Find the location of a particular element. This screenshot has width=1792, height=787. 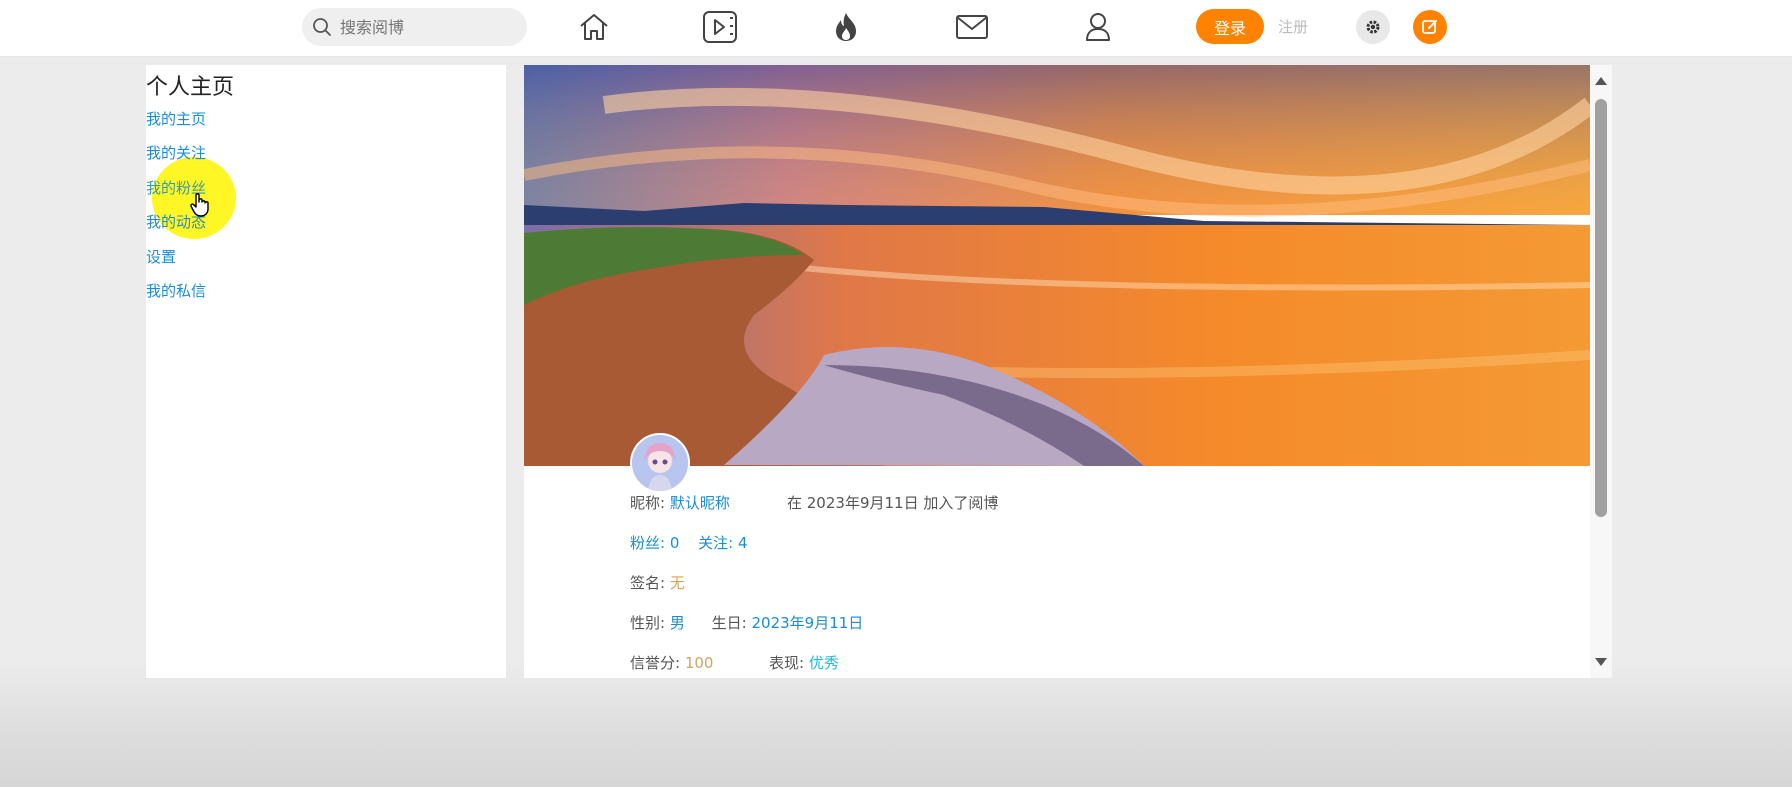

gender-value: 男 is located at coordinates (677, 623).